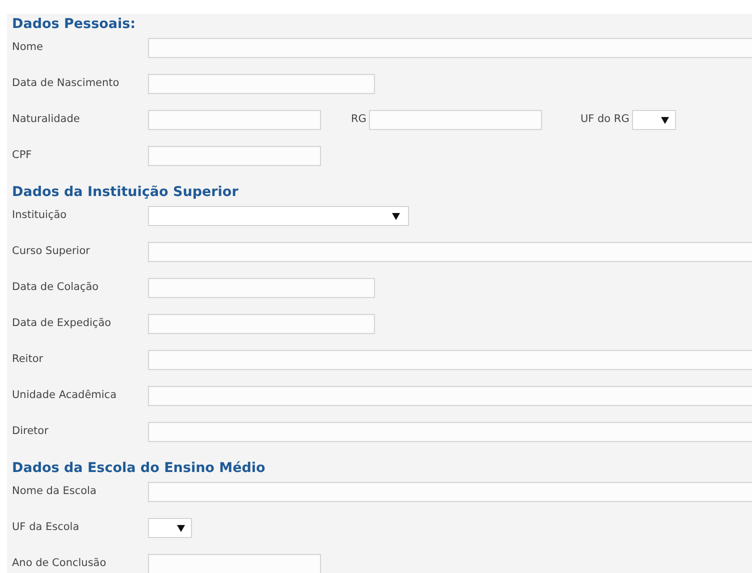  I want to click on field-label: Unidade Acadêmica, so click(65, 394).